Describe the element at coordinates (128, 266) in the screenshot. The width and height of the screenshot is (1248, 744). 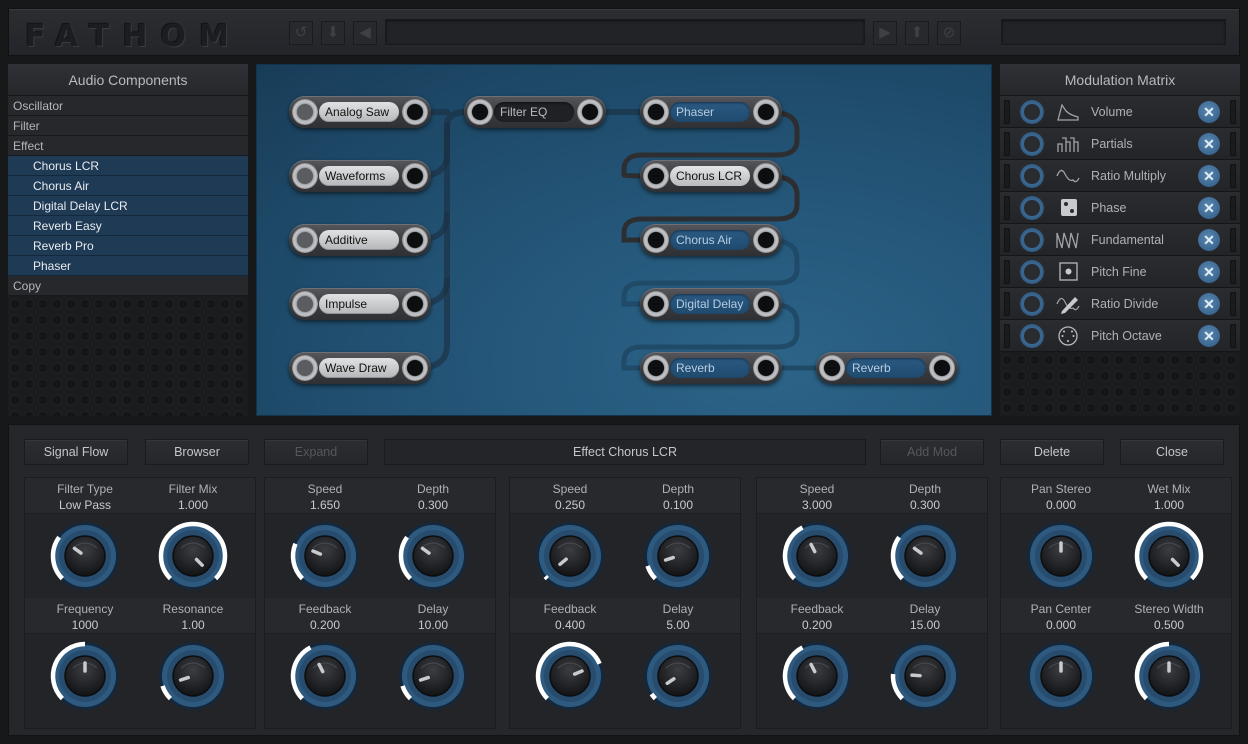
I see `component-item: Phaser` at that location.